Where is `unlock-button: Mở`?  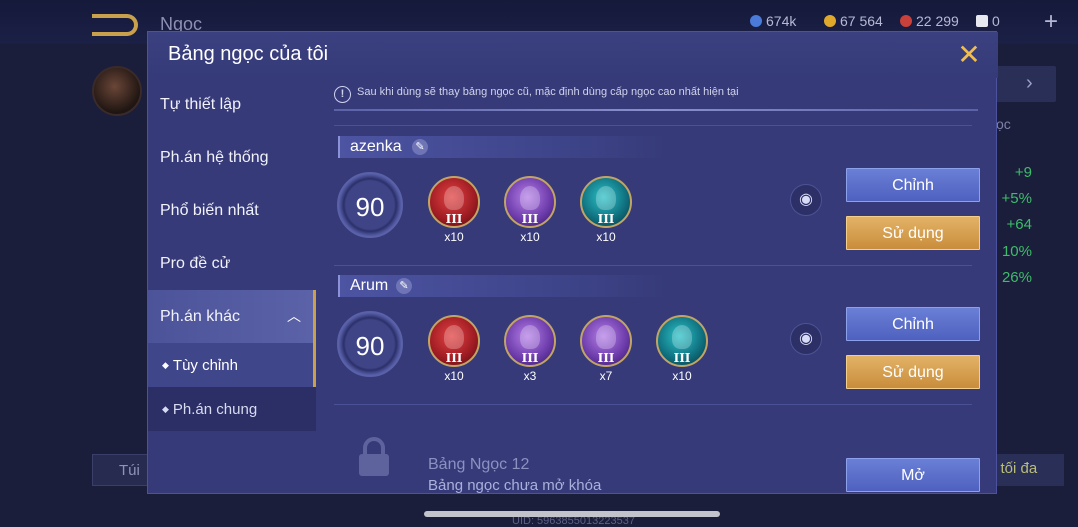
unlock-button: Mở is located at coordinates (913, 475).